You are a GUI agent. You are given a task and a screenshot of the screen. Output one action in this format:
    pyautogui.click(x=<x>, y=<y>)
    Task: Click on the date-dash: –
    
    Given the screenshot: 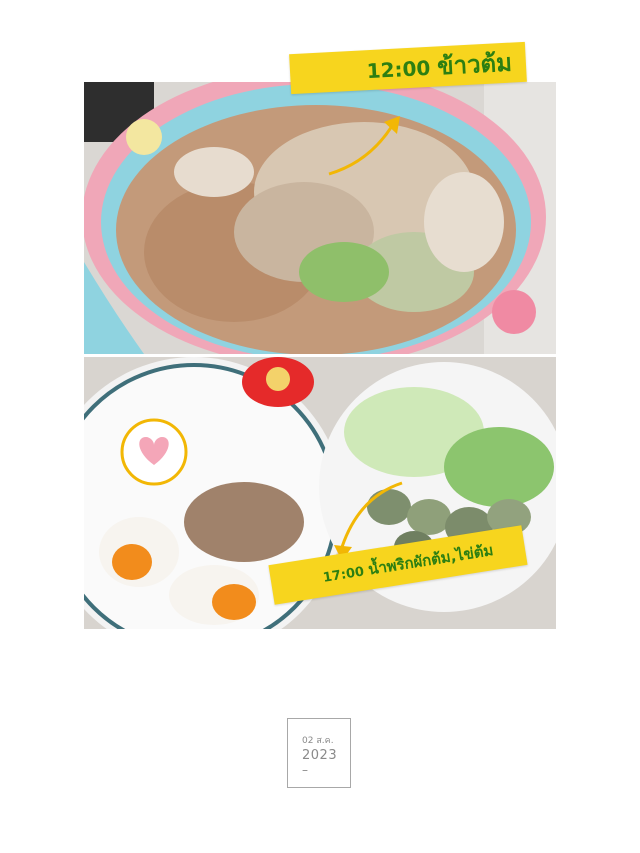 What is the action you would take?
    pyautogui.click(x=305, y=770)
    